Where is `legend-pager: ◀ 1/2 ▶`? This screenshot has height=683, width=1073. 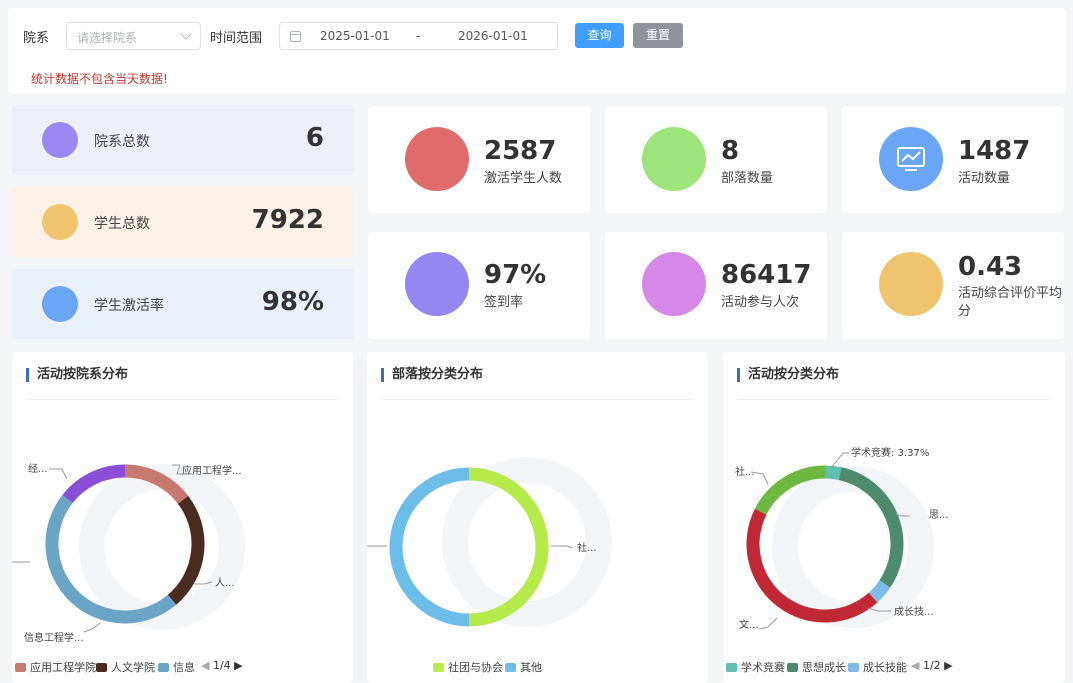 legend-pager: ◀ 1/2 ▶ is located at coordinates (932, 665).